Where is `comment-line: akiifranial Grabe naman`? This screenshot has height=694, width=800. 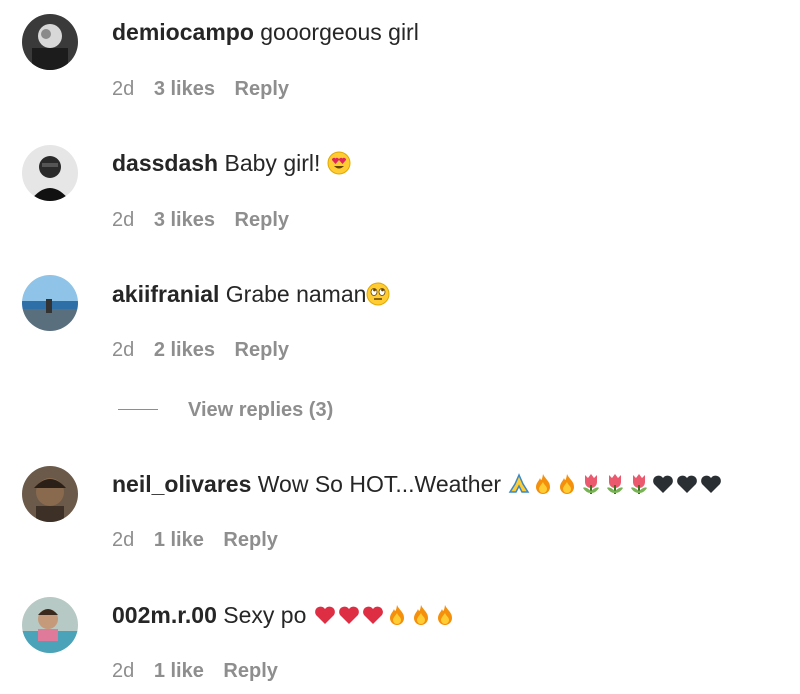 comment-line: akiifranial Grabe naman is located at coordinates (251, 294).